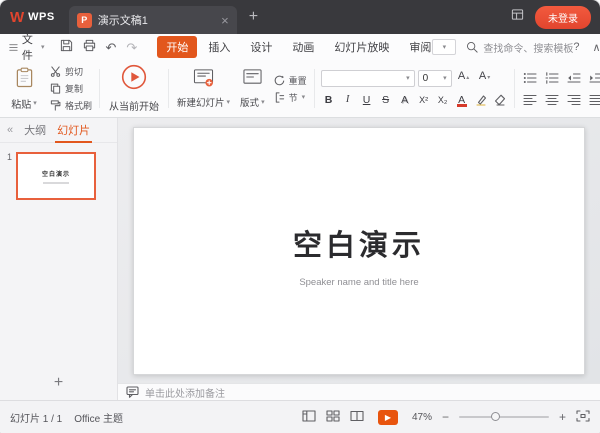 Image resolution: width=600 pixels, height=433 pixels. What do you see at coordinates (348, 100) in the screenshot?
I see `italic-button: I` at bounding box center [348, 100].